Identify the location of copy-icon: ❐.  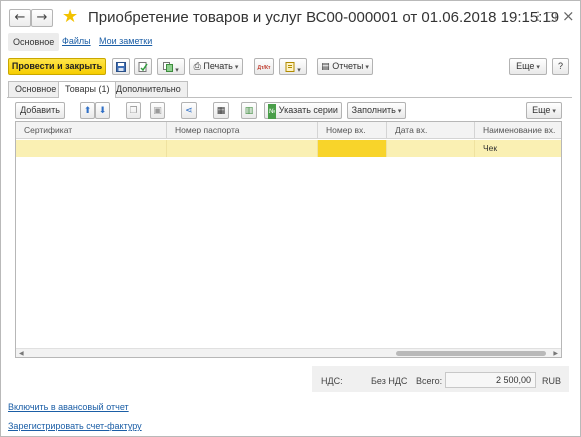
(133, 111).